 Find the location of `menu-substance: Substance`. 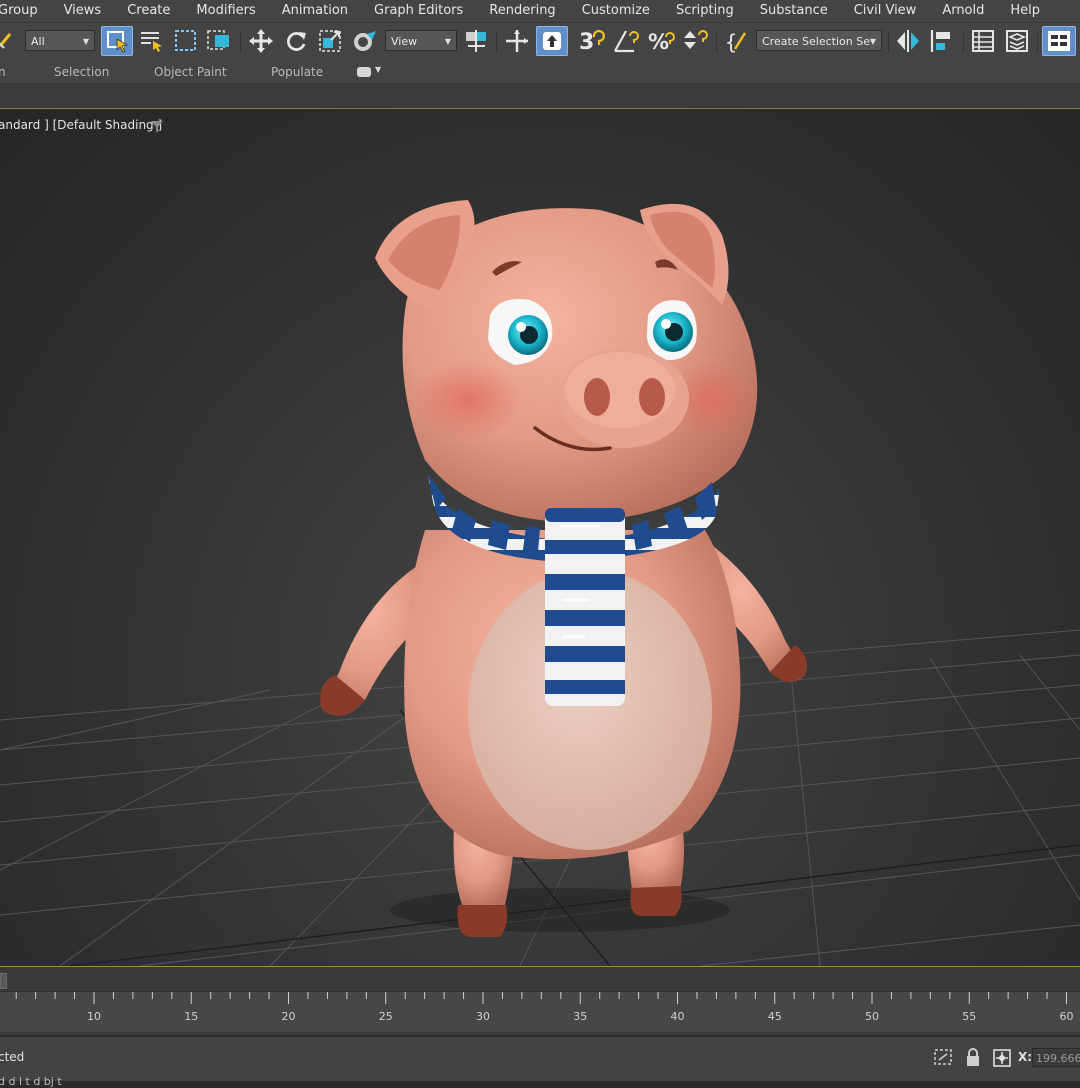

menu-substance: Substance is located at coordinates (794, 11).